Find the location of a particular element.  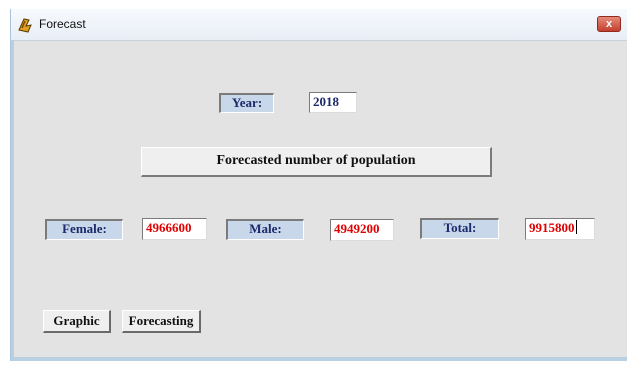

text-cursor is located at coordinates (576, 227).